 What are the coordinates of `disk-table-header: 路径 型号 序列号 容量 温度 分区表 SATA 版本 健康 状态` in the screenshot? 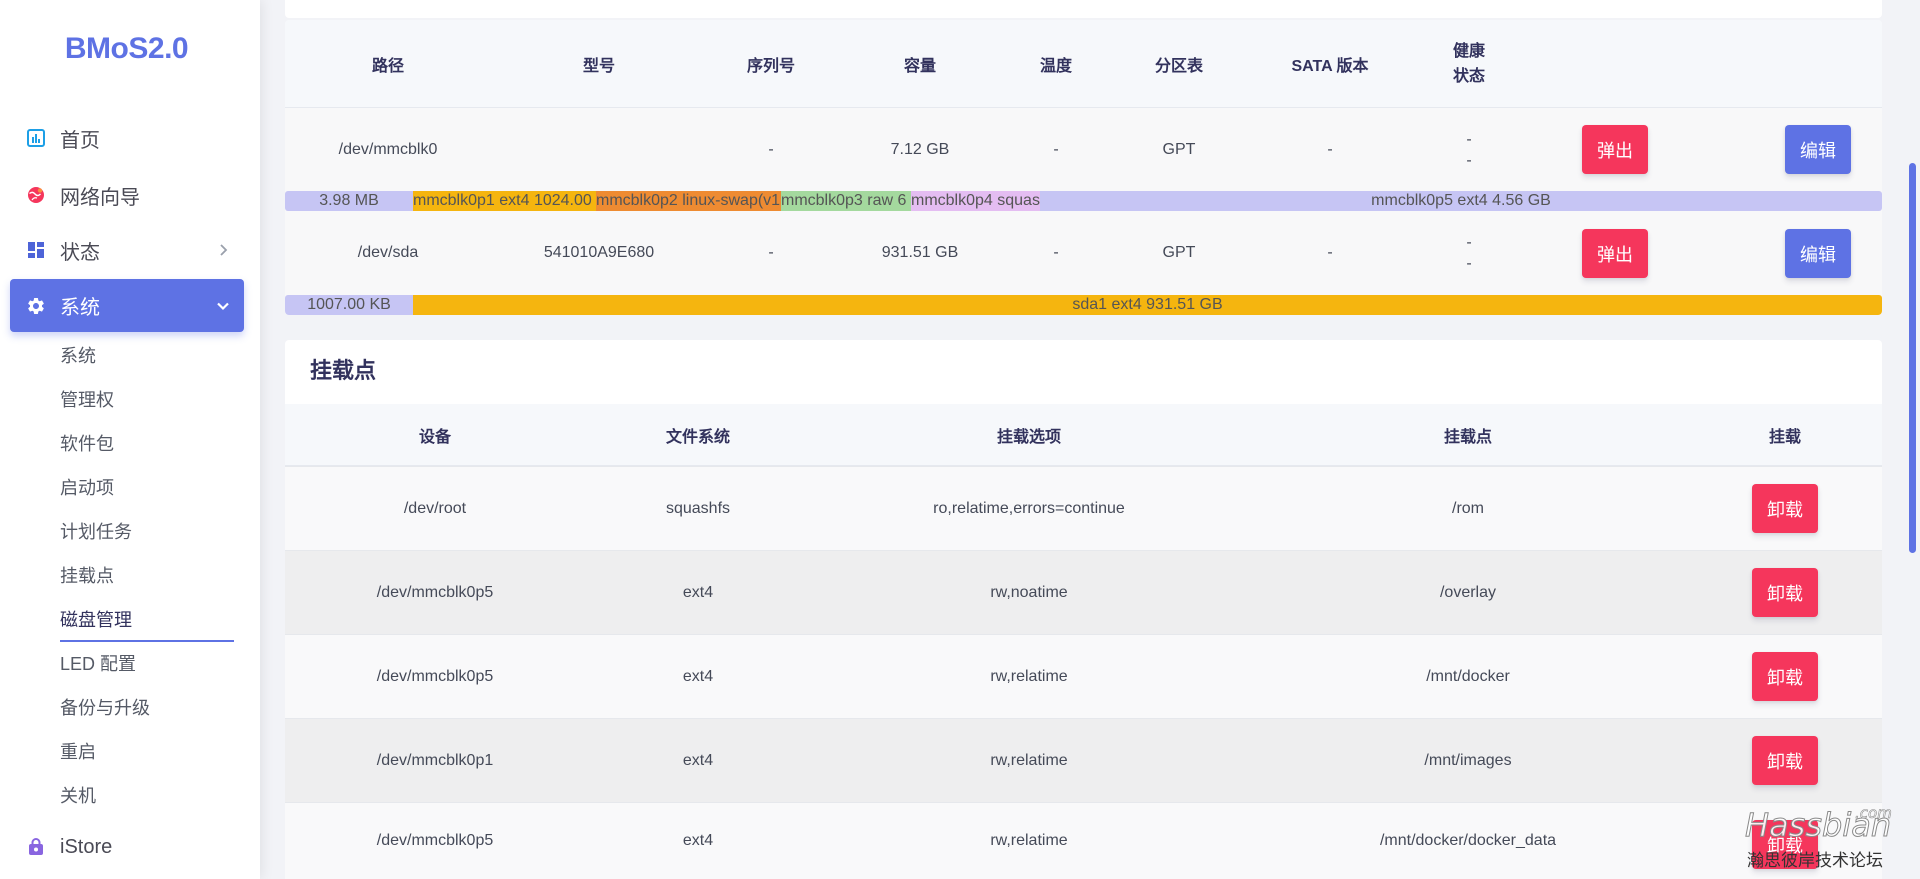 It's located at (1083, 64).